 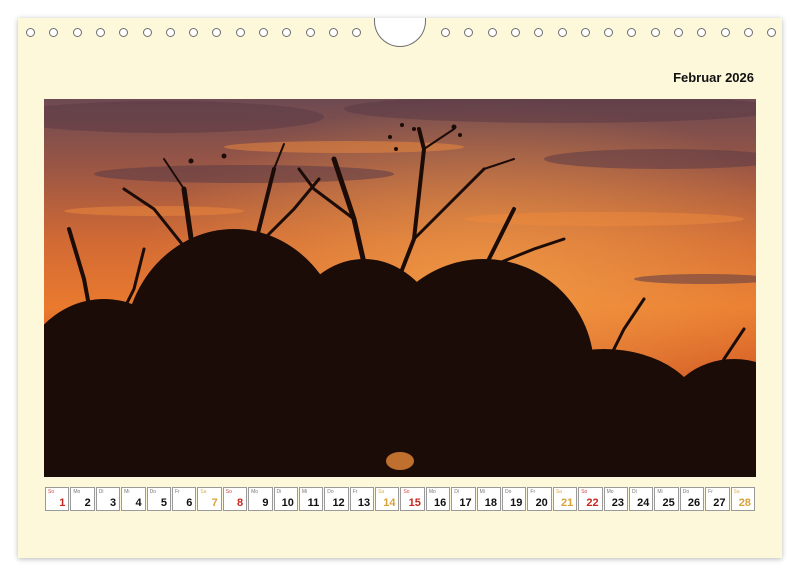 I want to click on day-number: 6, so click(x=189, y=503).